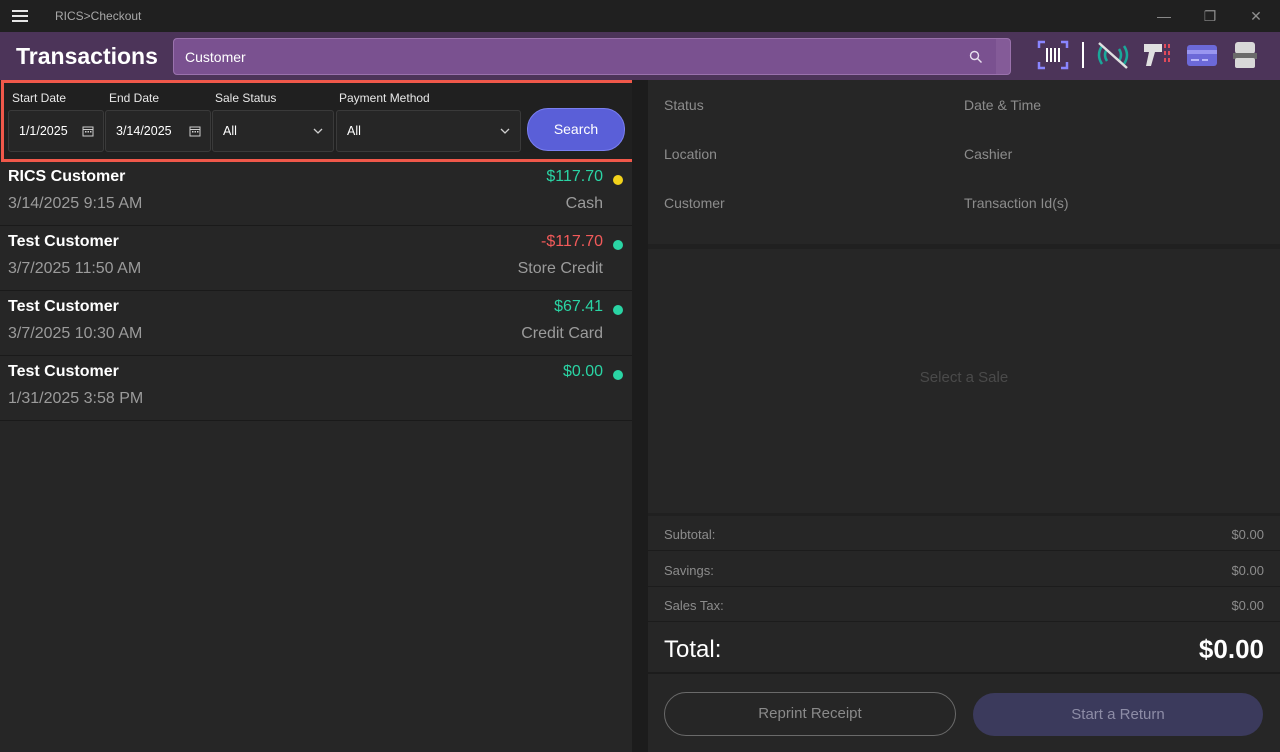 This screenshot has width=1280, height=752. Describe the element at coordinates (976, 57) in the screenshot. I see `search-icon` at that location.